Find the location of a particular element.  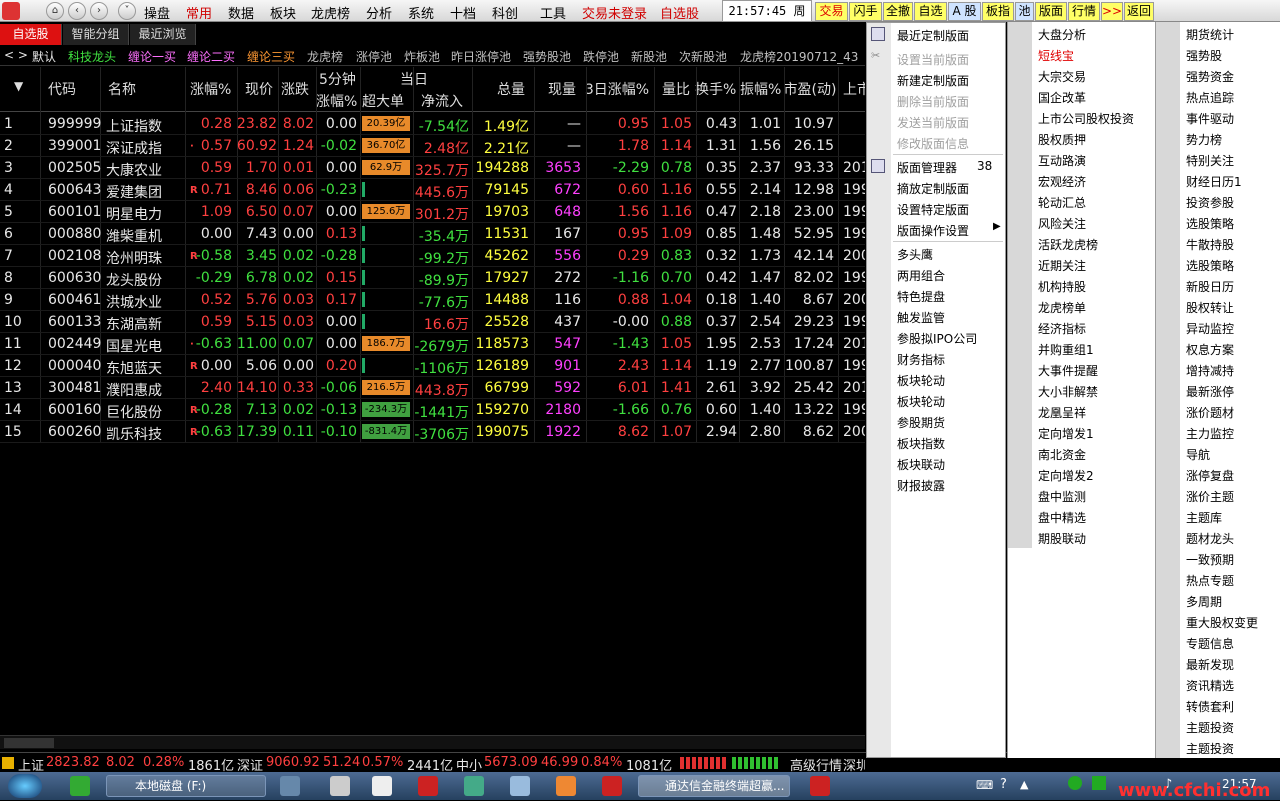

col-cur-volume: 现量 is located at coordinates (562, 89).